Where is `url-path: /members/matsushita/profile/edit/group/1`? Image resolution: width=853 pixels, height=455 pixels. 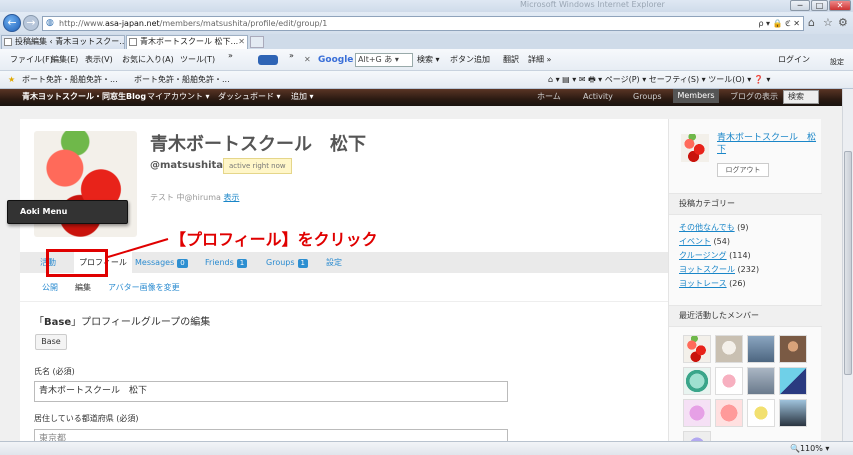
url-path: /members/matsushita/profile/edit/group/1 is located at coordinates (243, 23).